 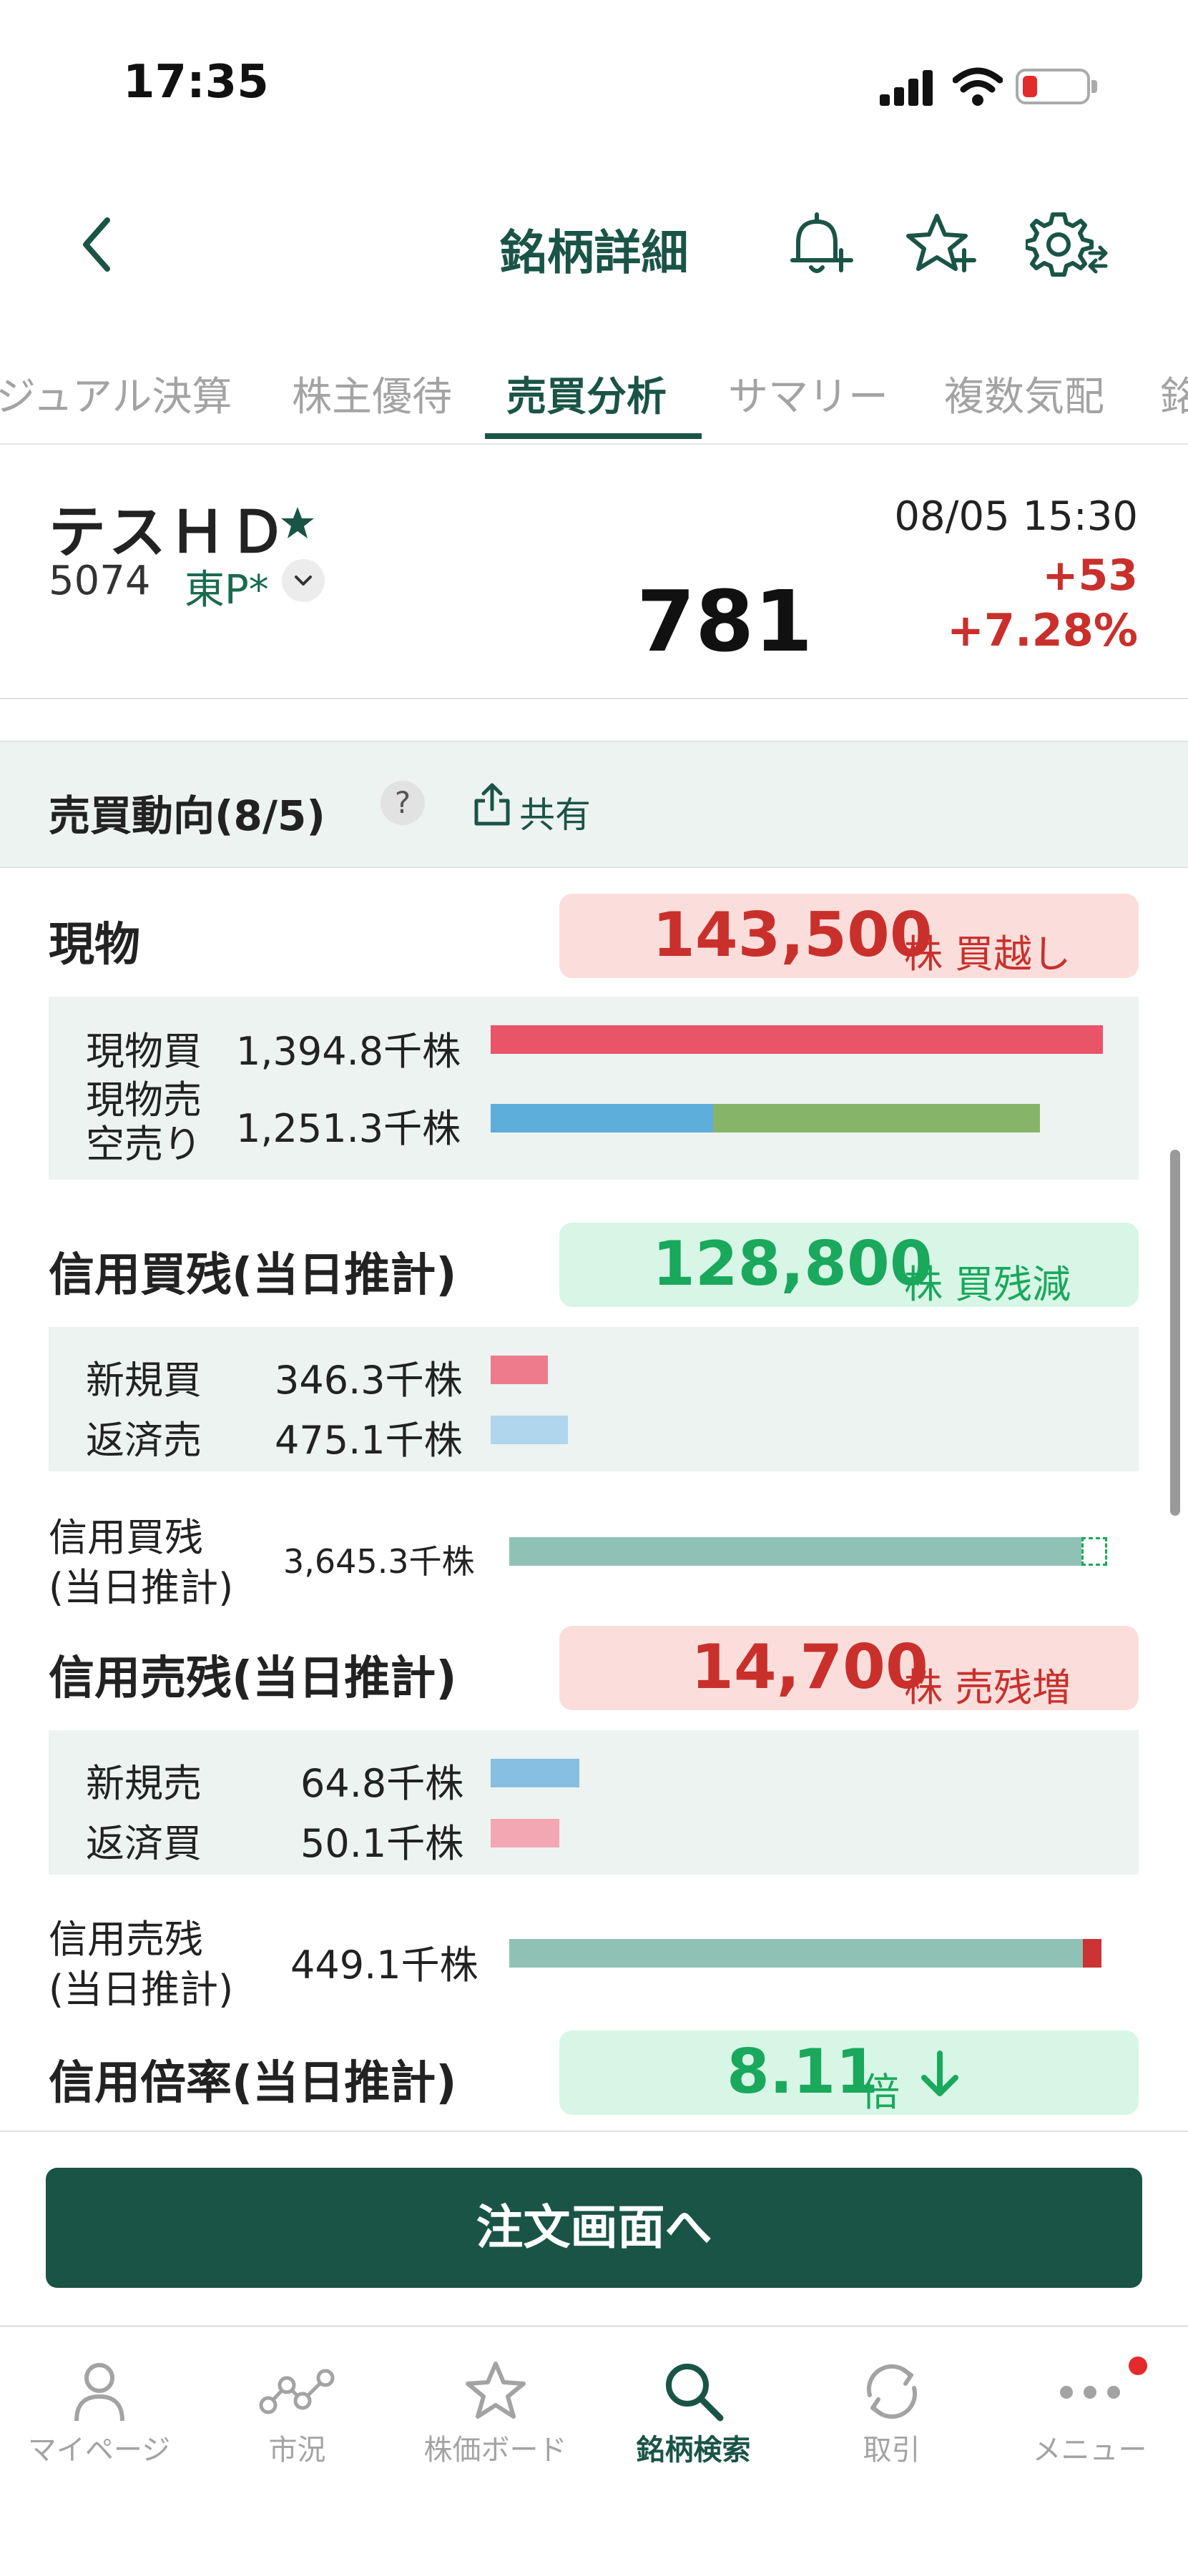 I want to click on settings-gear-icon, so click(x=1067, y=244).